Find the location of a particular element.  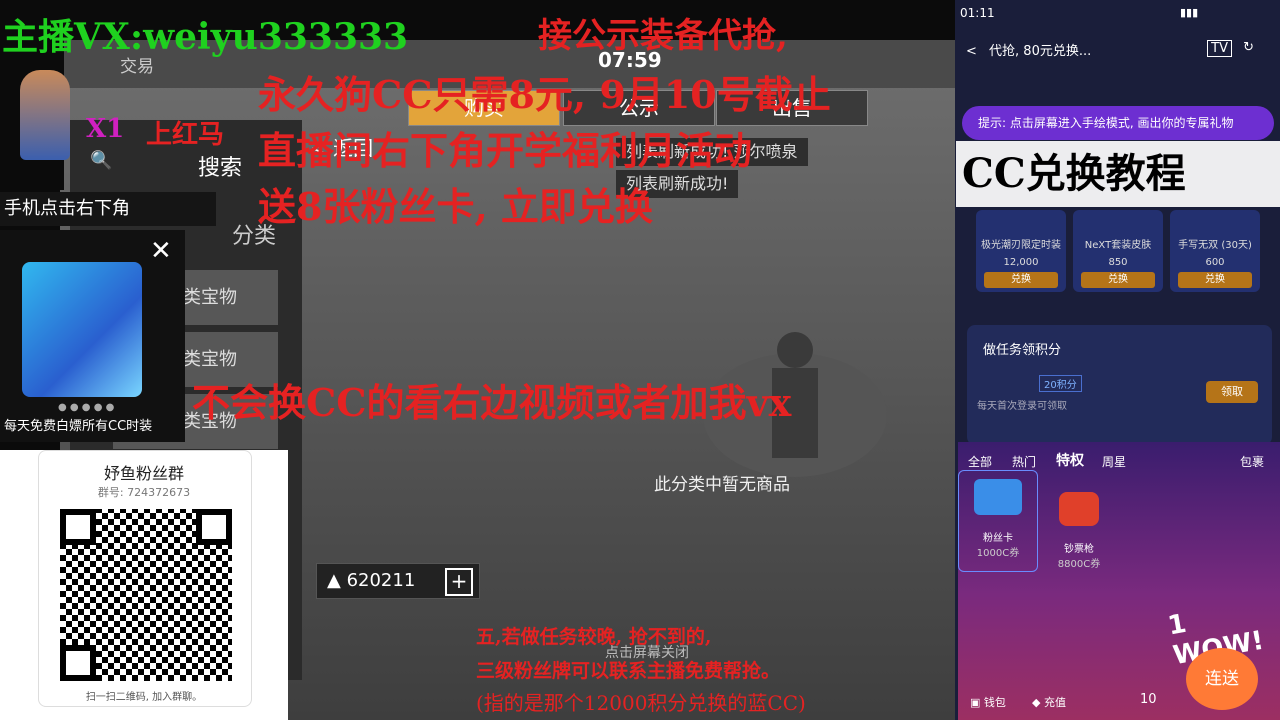

wallet-button: ▣ 钱包 is located at coordinates (988, 702).